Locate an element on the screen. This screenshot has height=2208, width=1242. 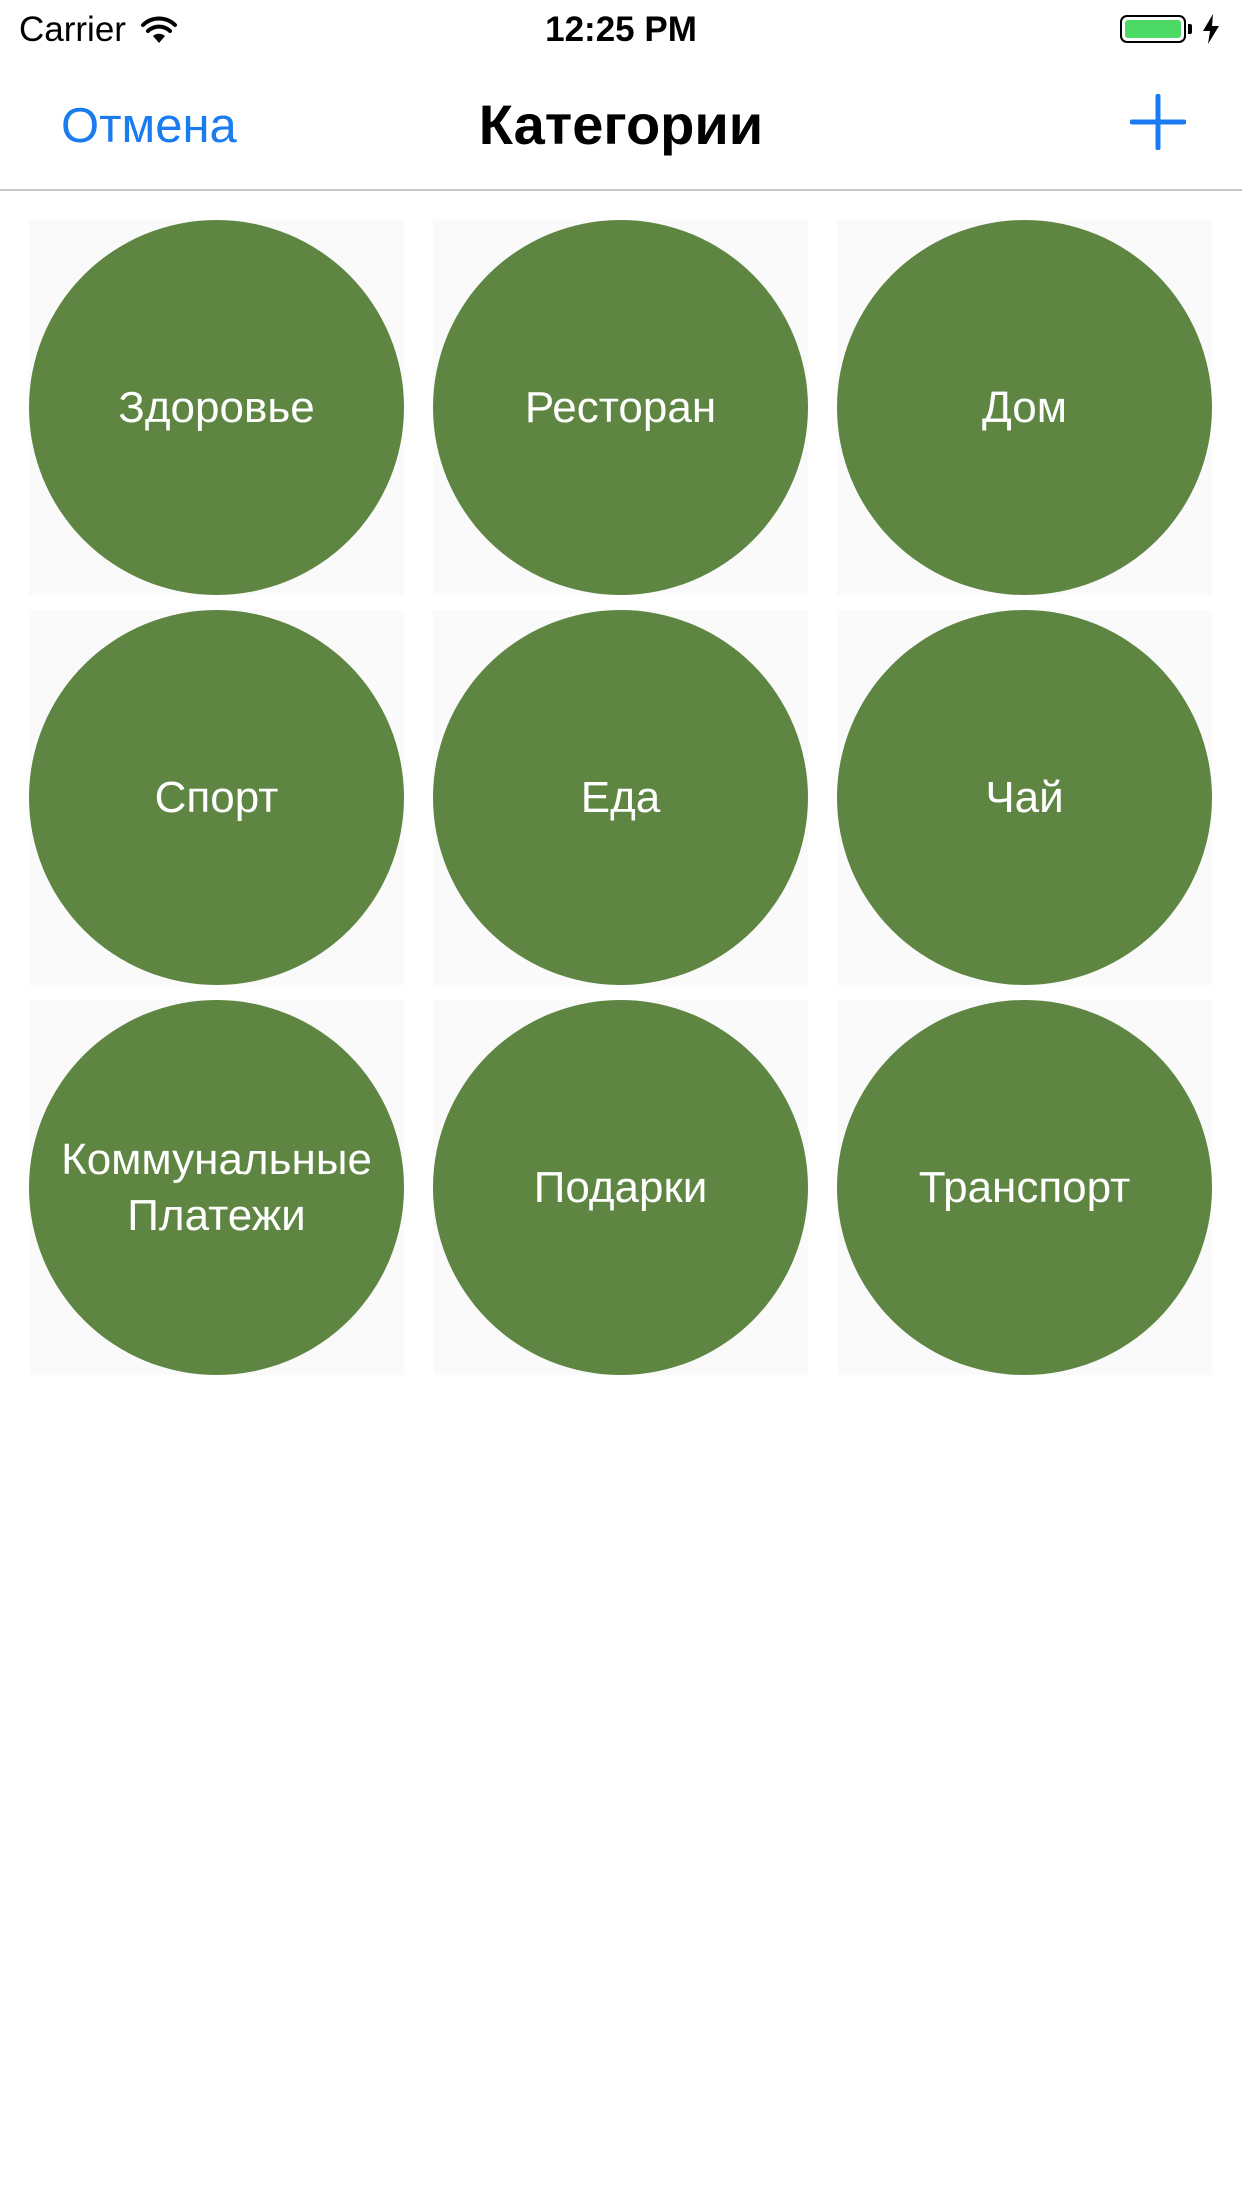
battery-icon is located at coordinates (1153, 29).